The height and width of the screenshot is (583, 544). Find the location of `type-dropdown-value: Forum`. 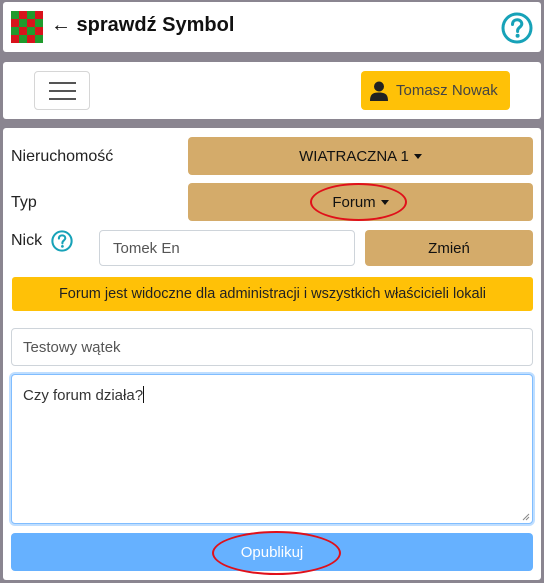

type-dropdown-value: Forum is located at coordinates (354, 202).